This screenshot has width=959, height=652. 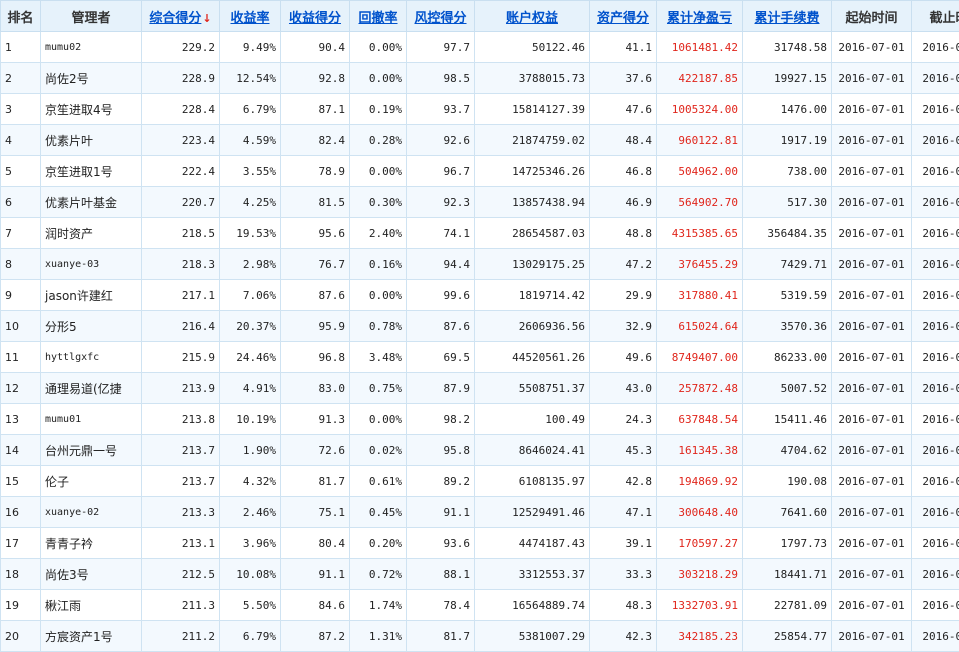 What do you see at coordinates (623, 605) in the screenshot?
I see `cell-asset-score: 48.3` at bounding box center [623, 605].